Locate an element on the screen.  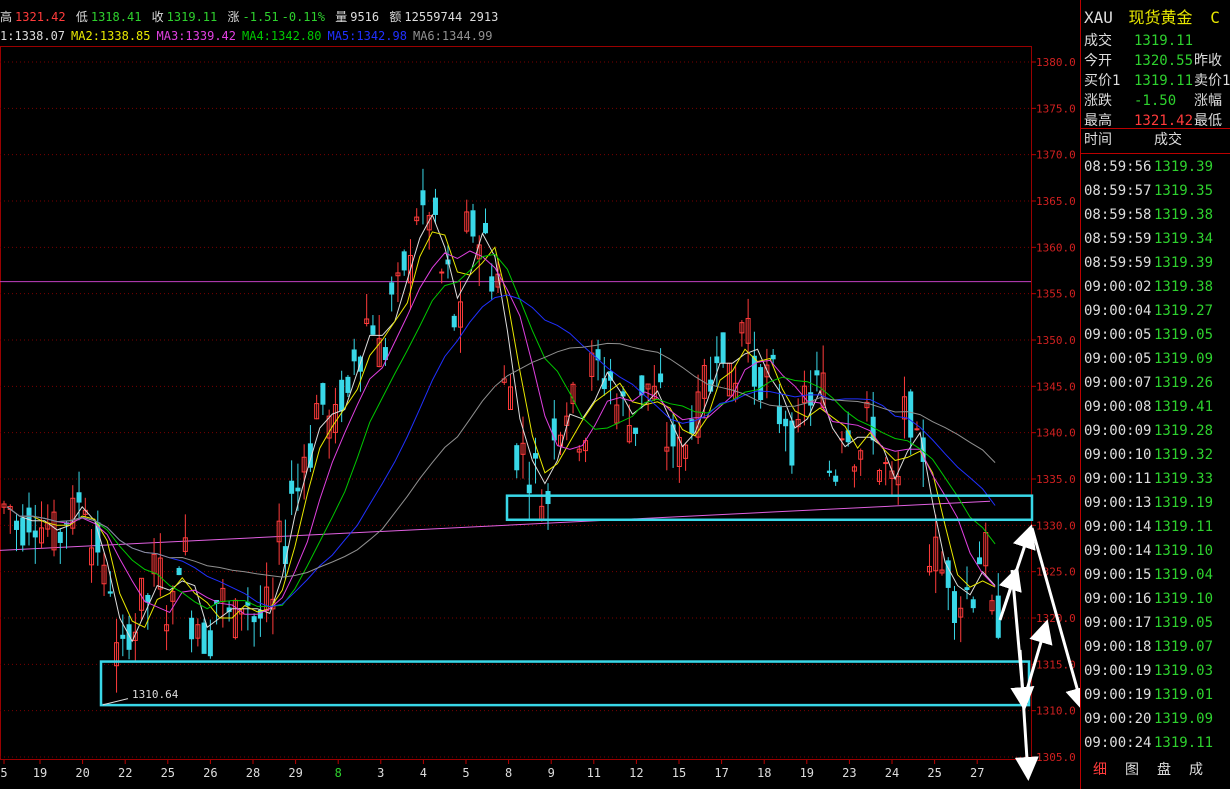
quote-row: 成交 1319.11 is located at coordinates (1138, 41).